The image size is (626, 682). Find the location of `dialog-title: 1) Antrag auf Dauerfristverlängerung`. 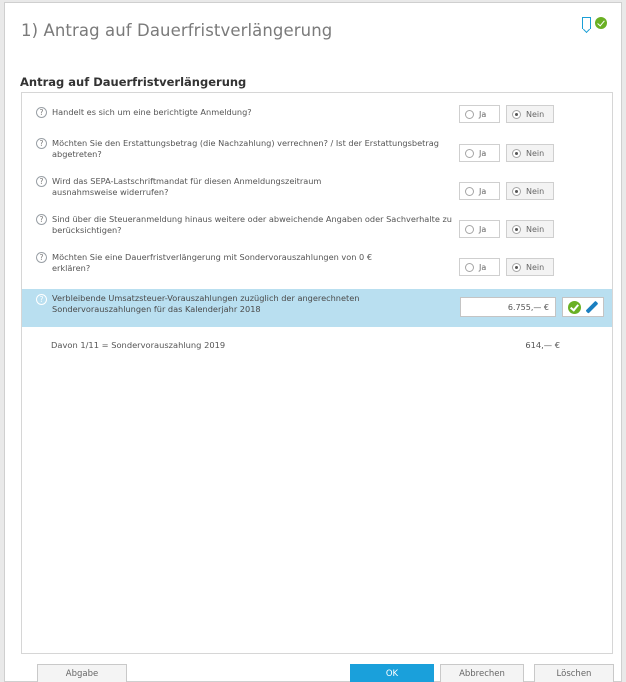

dialog-title: 1) Antrag auf Dauerfristverlängerung is located at coordinates (177, 30).